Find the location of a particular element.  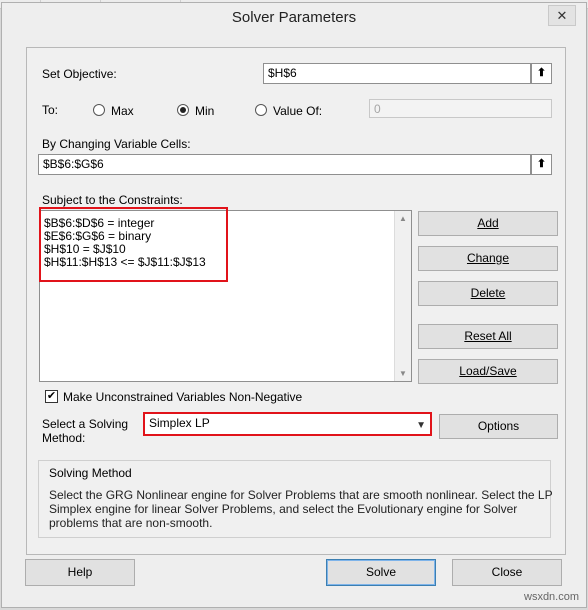

title-bar: Solver Parameters ✕ is located at coordinates (294, 18).